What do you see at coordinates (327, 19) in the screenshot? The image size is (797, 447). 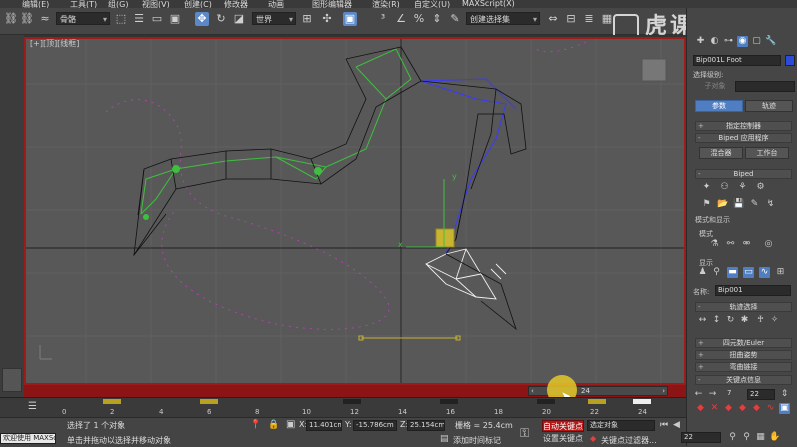 I see `select-manipulate-icon: ✣` at bounding box center [327, 19].